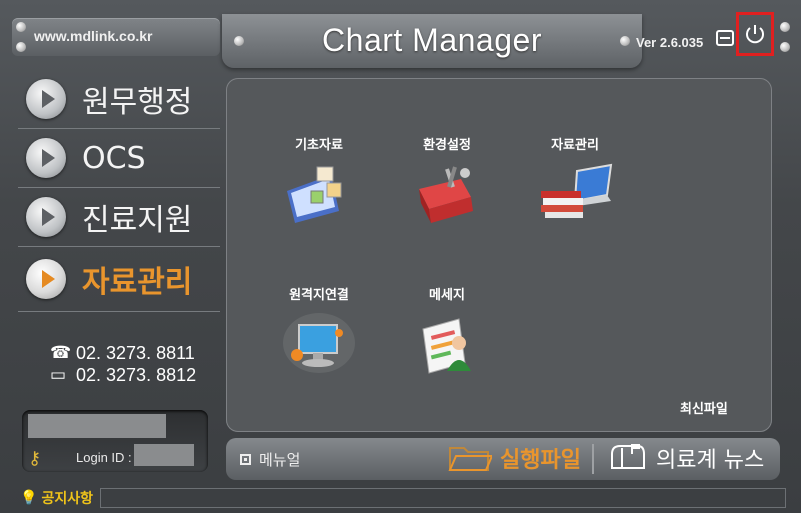  I want to click on minimize-button, so click(725, 38).